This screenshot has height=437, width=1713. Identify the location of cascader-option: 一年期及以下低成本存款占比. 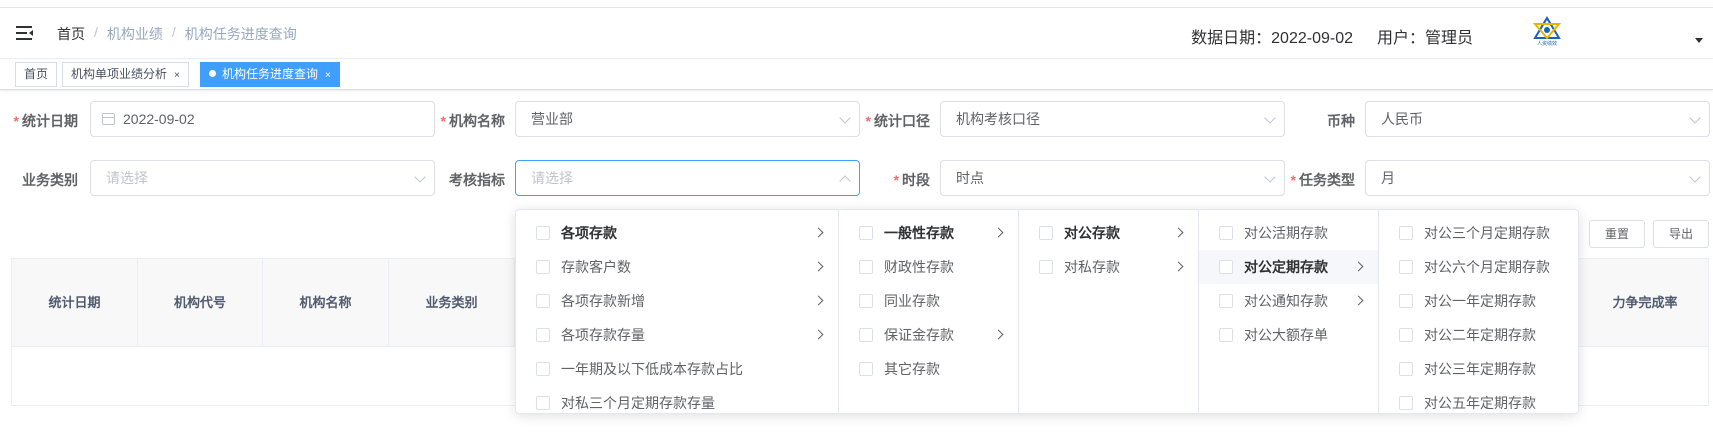
(677, 369).